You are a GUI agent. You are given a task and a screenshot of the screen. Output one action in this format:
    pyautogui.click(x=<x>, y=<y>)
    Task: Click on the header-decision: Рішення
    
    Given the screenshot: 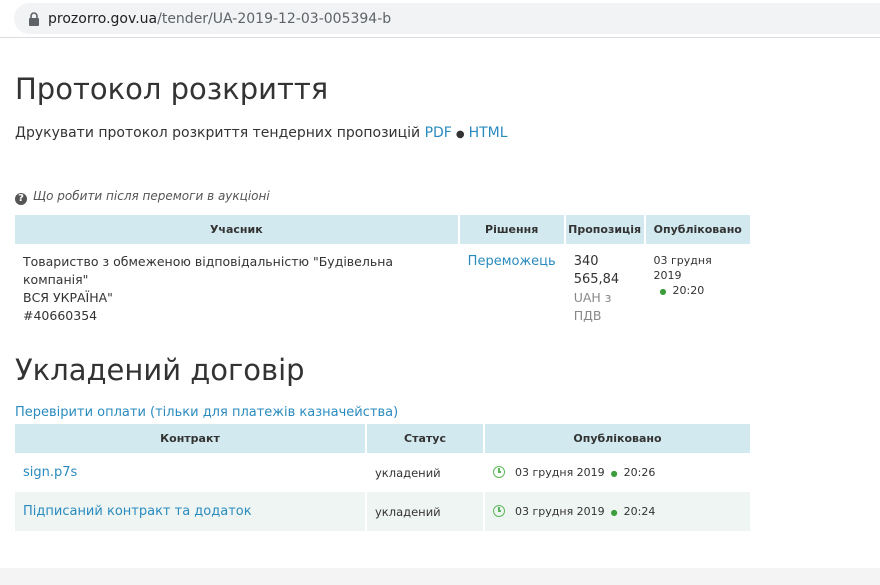 What is the action you would take?
    pyautogui.click(x=512, y=229)
    